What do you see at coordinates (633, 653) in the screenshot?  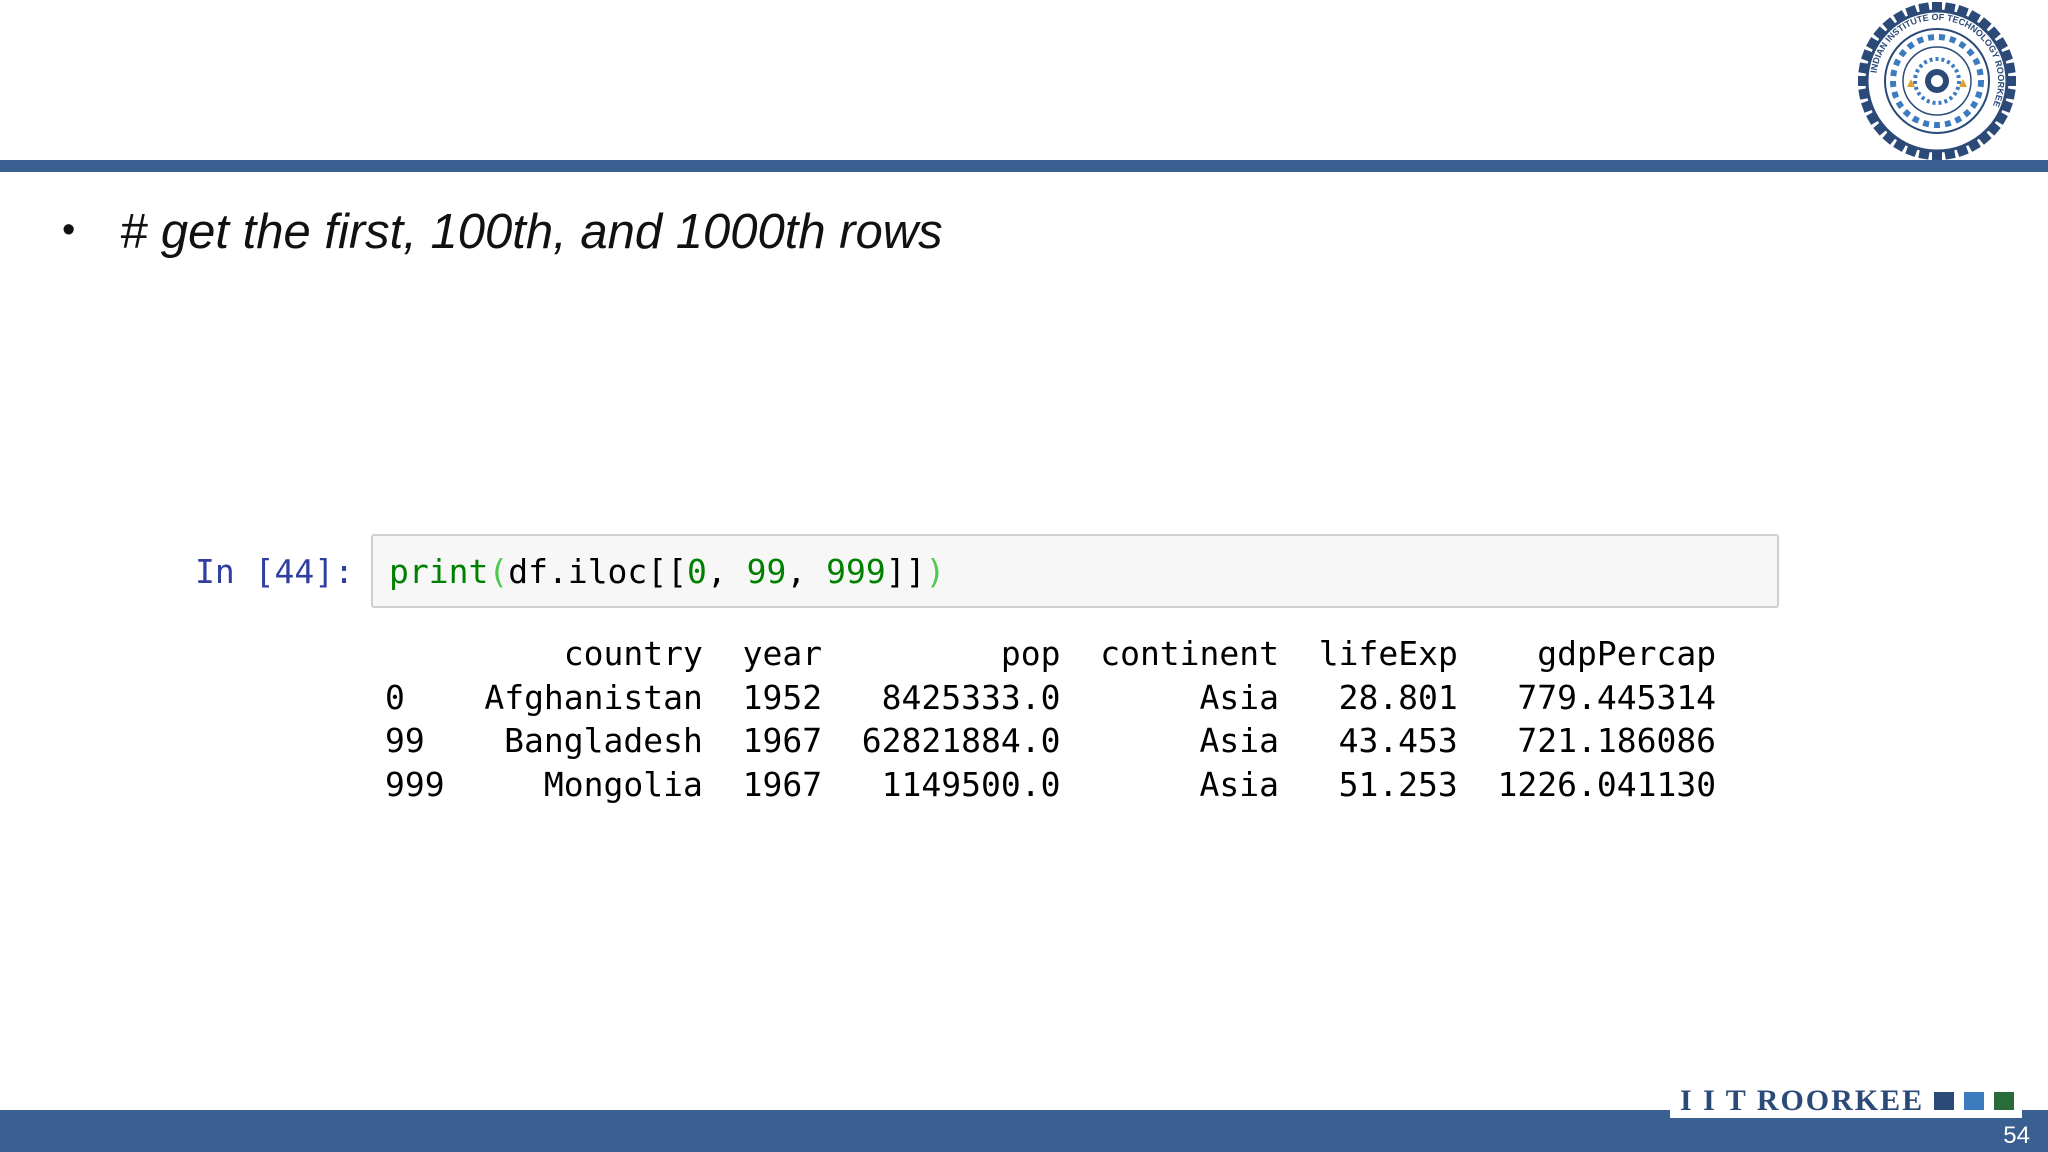 I see `column-header: country` at bounding box center [633, 653].